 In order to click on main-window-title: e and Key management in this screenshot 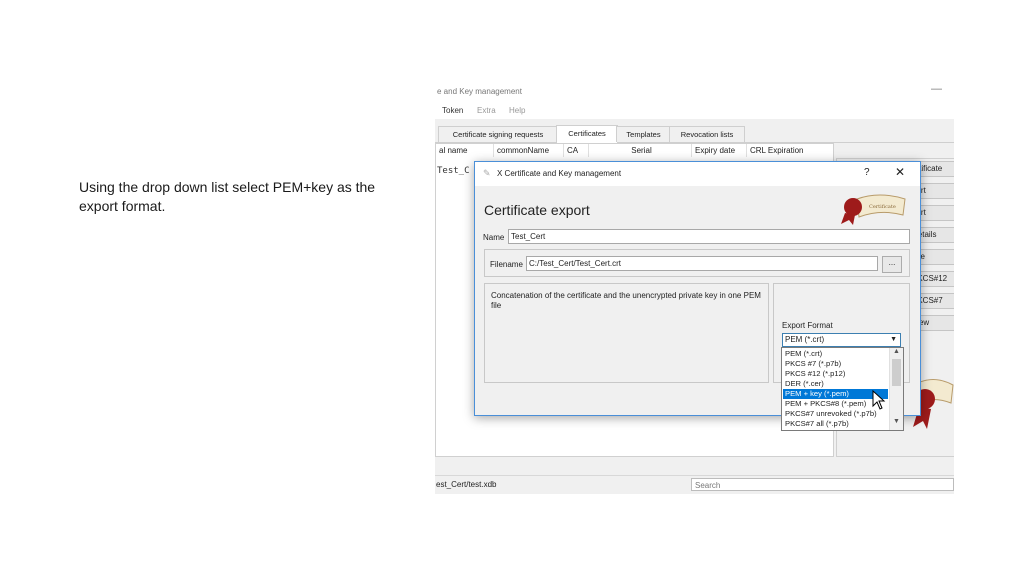, I will do `click(479, 91)`.